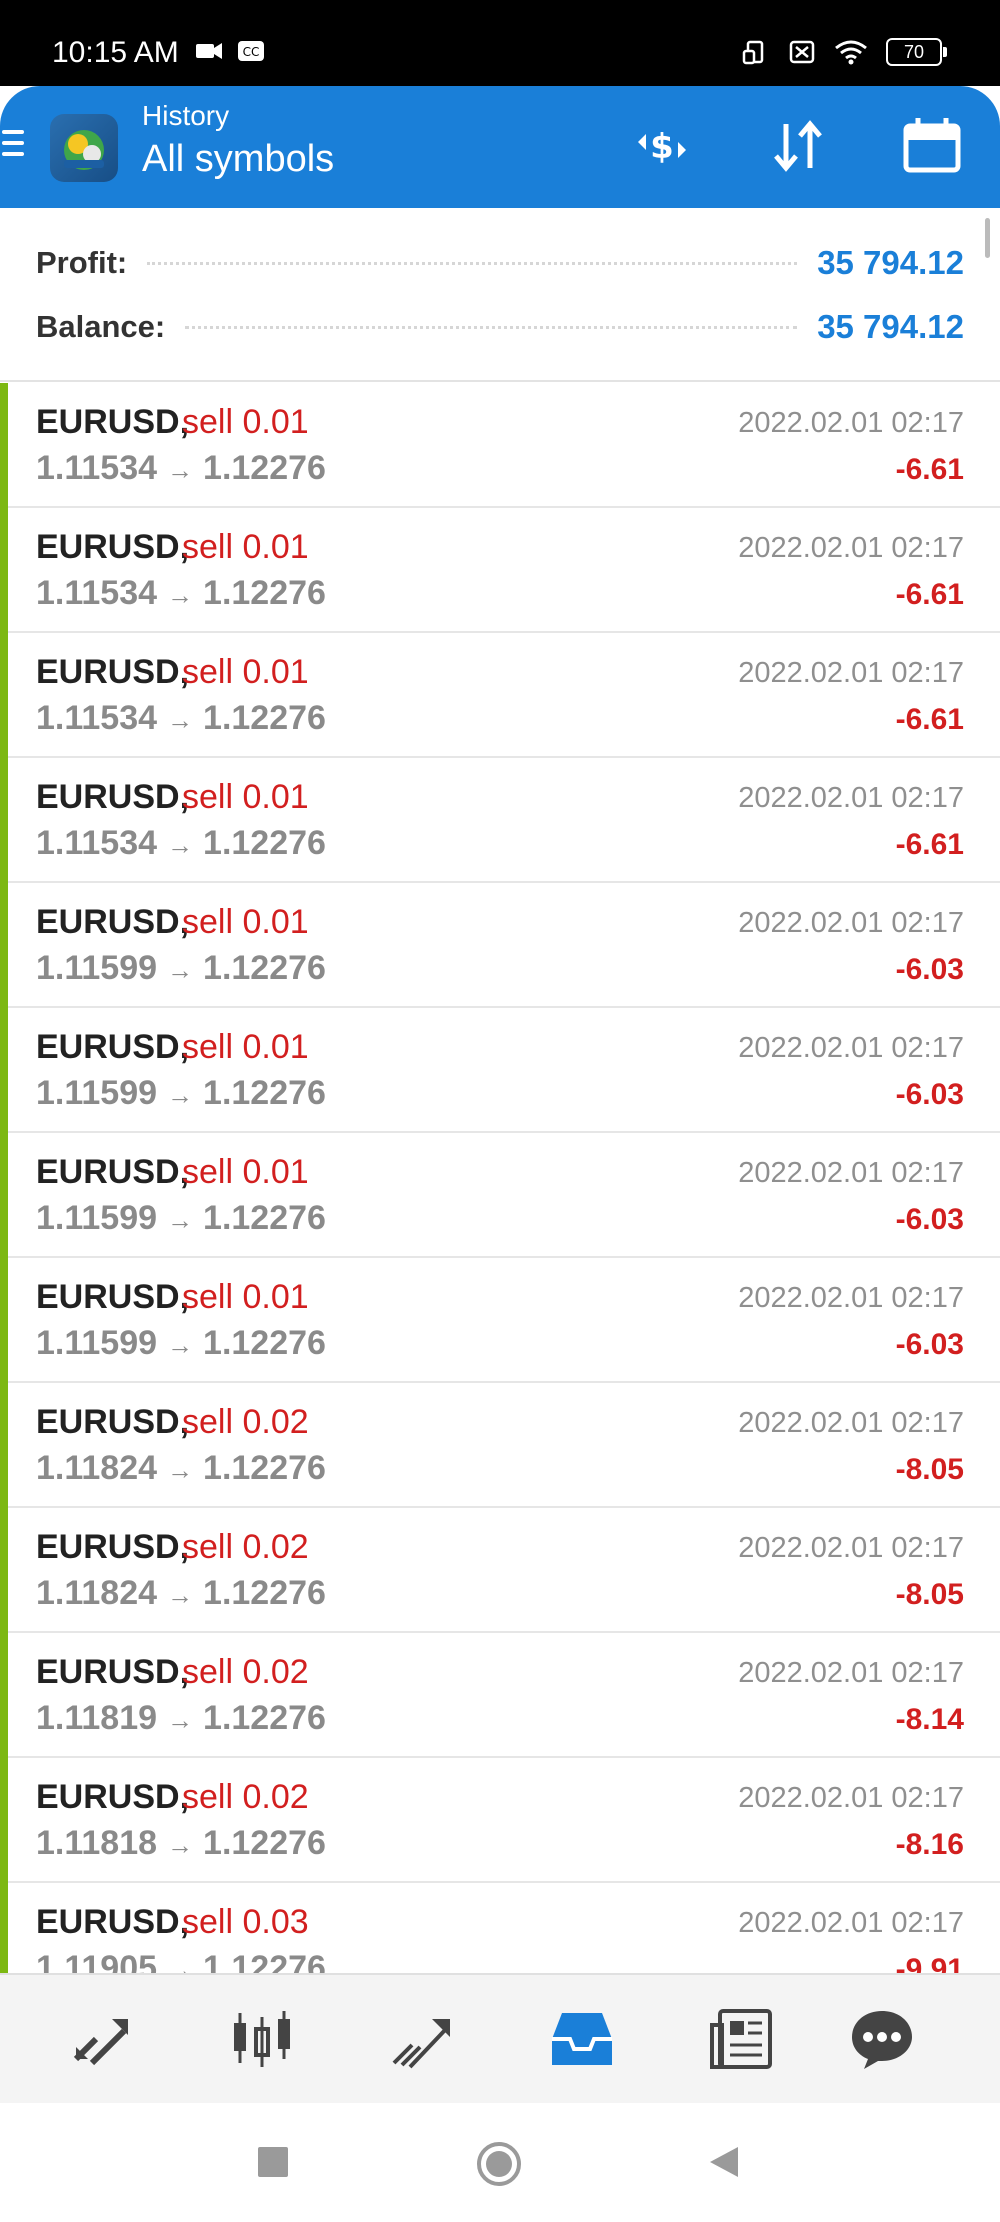  What do you see at coordinates (500, 327) in the screenshot?
I see `balance-row: Balance: 35 794.12` at bounding box center [500, 327].